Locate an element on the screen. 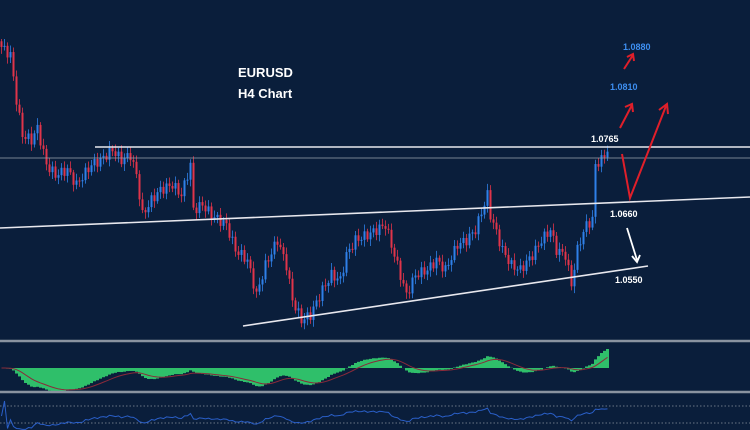  chart-title: EURUSD is located at coordinates (265, 72).